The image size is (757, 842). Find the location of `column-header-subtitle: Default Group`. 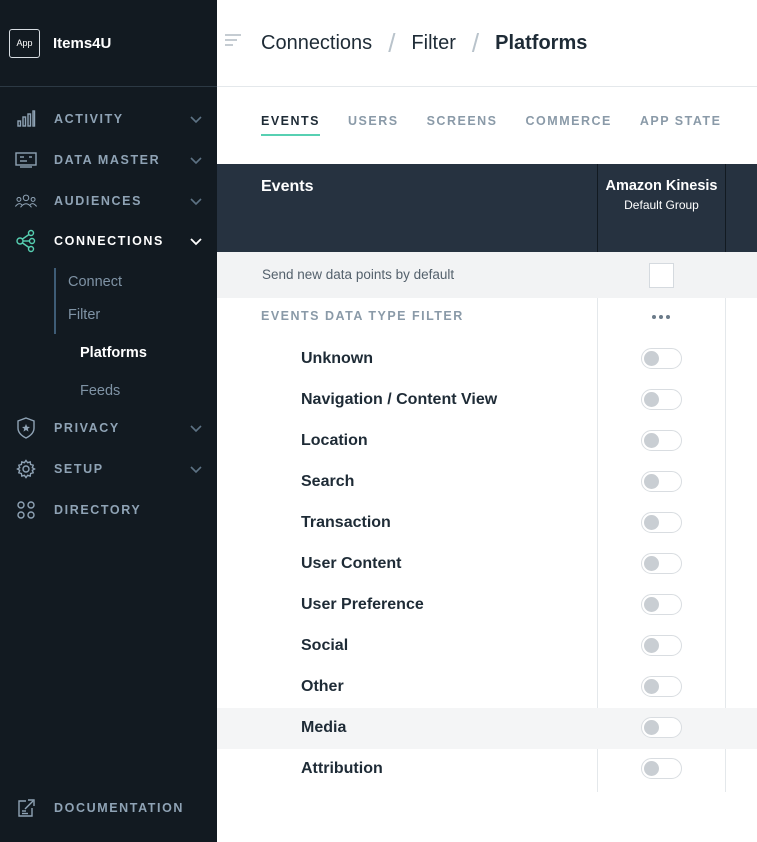

column-header-subtitle: Default Group is located at coordinates (661, 205).